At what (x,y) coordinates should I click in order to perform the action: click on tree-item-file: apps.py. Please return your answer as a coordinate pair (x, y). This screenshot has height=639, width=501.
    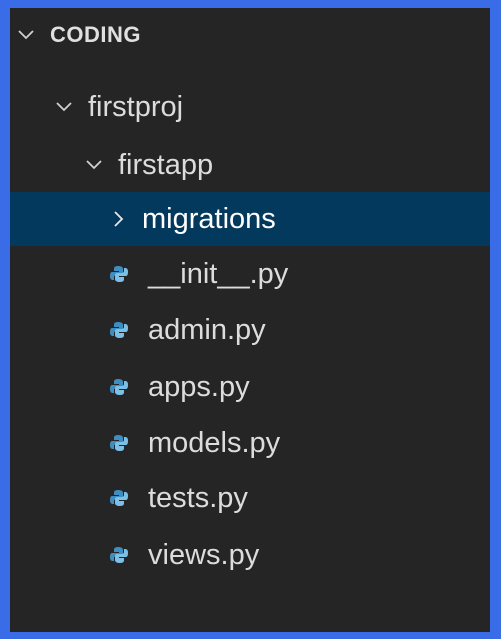
    Looking at the image, I should click on (250, 387).